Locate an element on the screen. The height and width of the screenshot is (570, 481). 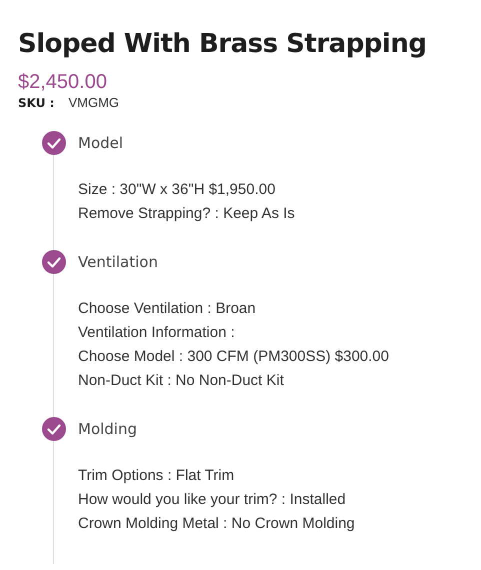
option-line: Trim Options : Flat Trim is located at coordinates (157, 476).